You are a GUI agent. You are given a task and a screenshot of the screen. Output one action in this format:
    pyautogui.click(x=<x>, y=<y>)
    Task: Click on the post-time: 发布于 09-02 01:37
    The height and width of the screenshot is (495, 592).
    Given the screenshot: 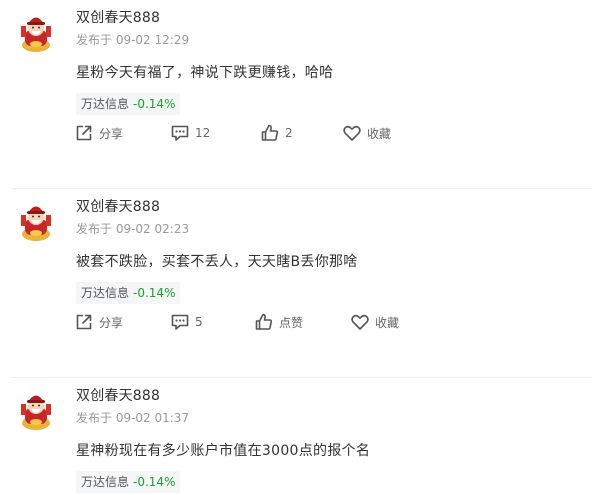 What is the action you would take?
    pyautogui.click(x=133, y=418)
    